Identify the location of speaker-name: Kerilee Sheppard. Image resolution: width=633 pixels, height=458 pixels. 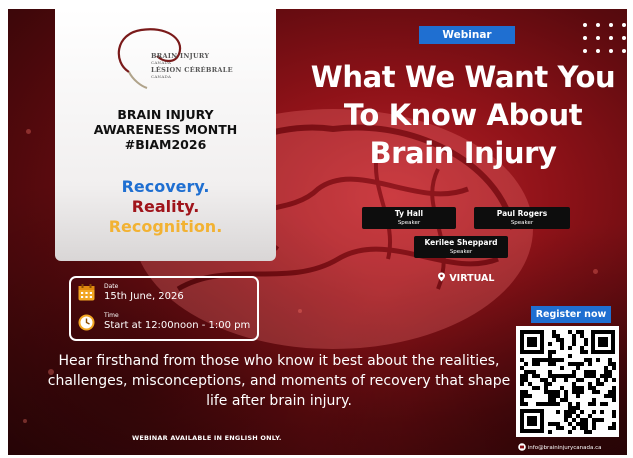
(461, 242).